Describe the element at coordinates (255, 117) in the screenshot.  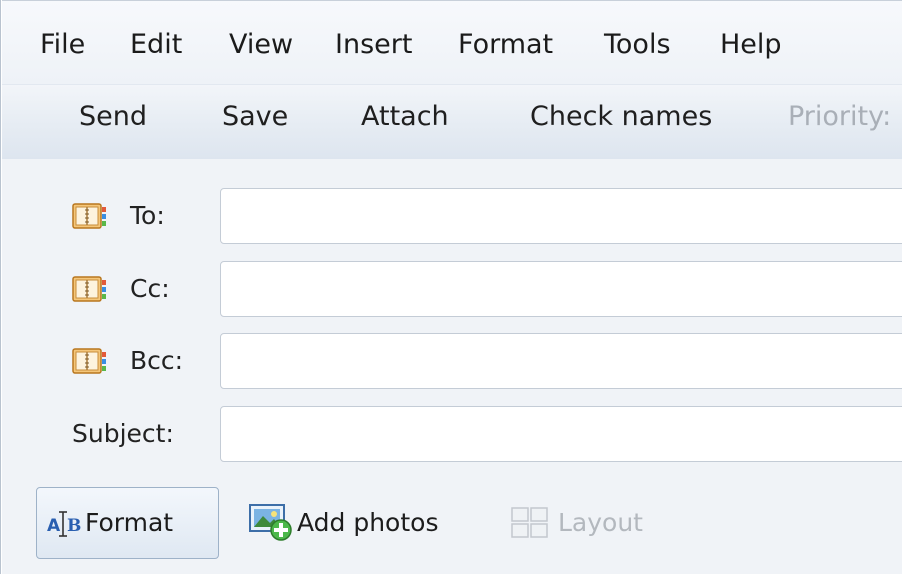
I see `save-button: Save` at that location.